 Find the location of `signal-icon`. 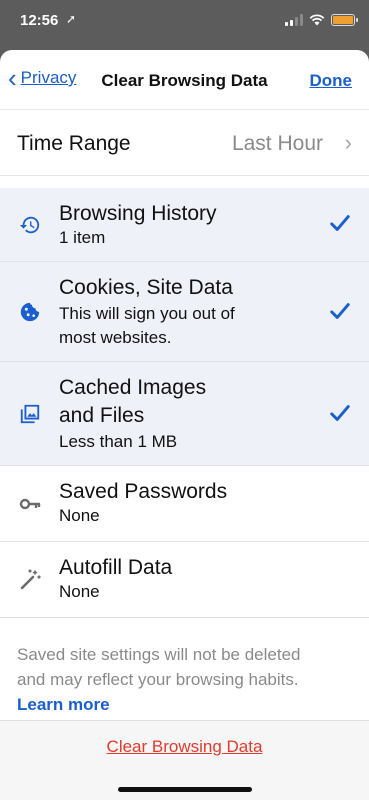

signal-icon is located at coordinates (294, 20).